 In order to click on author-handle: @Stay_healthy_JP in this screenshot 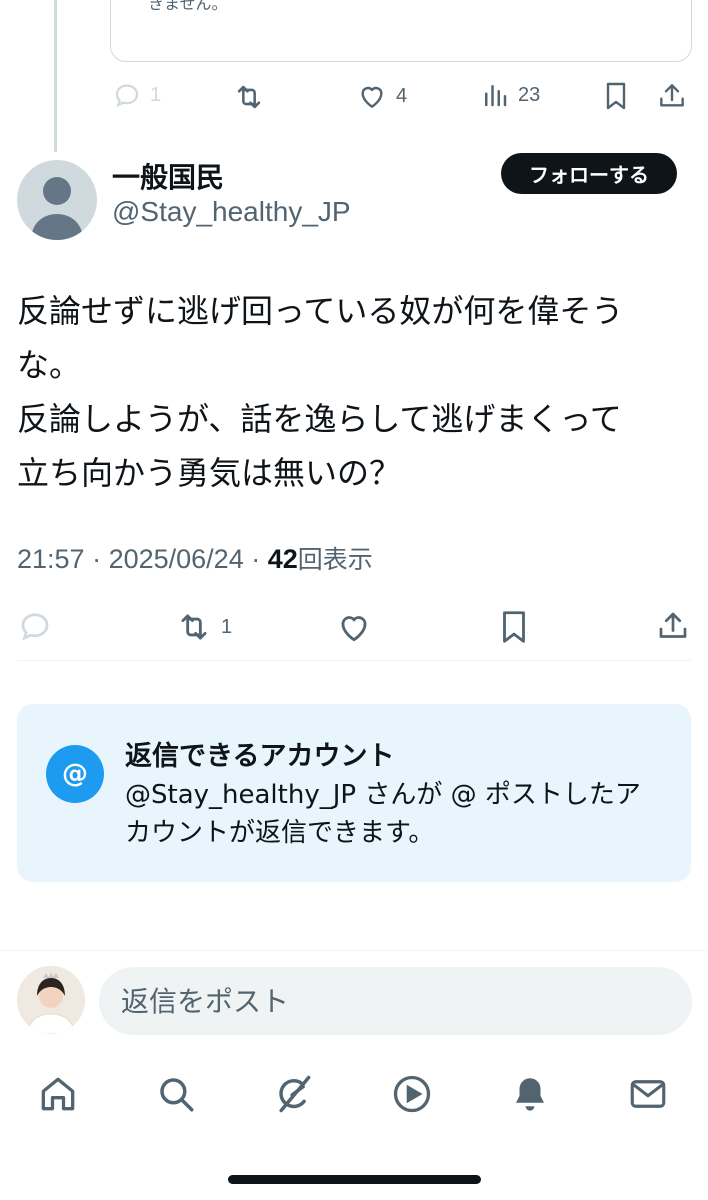, I will do `click(231, 212)`.